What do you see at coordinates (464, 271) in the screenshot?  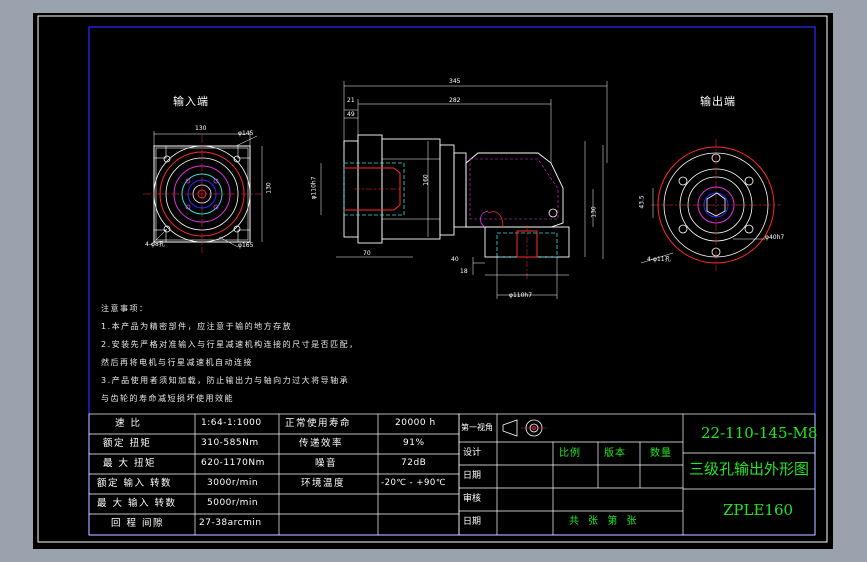 I see `dim-18: 18` at bounding box center [464, 271].